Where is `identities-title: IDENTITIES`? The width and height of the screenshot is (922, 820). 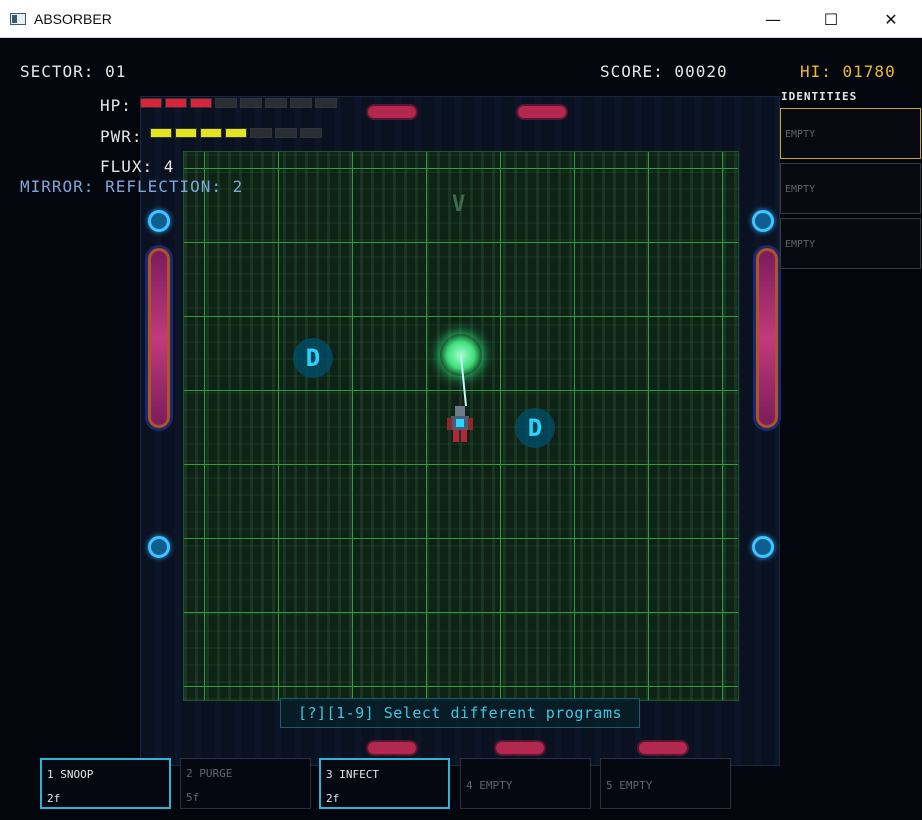 identities-title: IDENTITIES is located at coordinates (819, 96).